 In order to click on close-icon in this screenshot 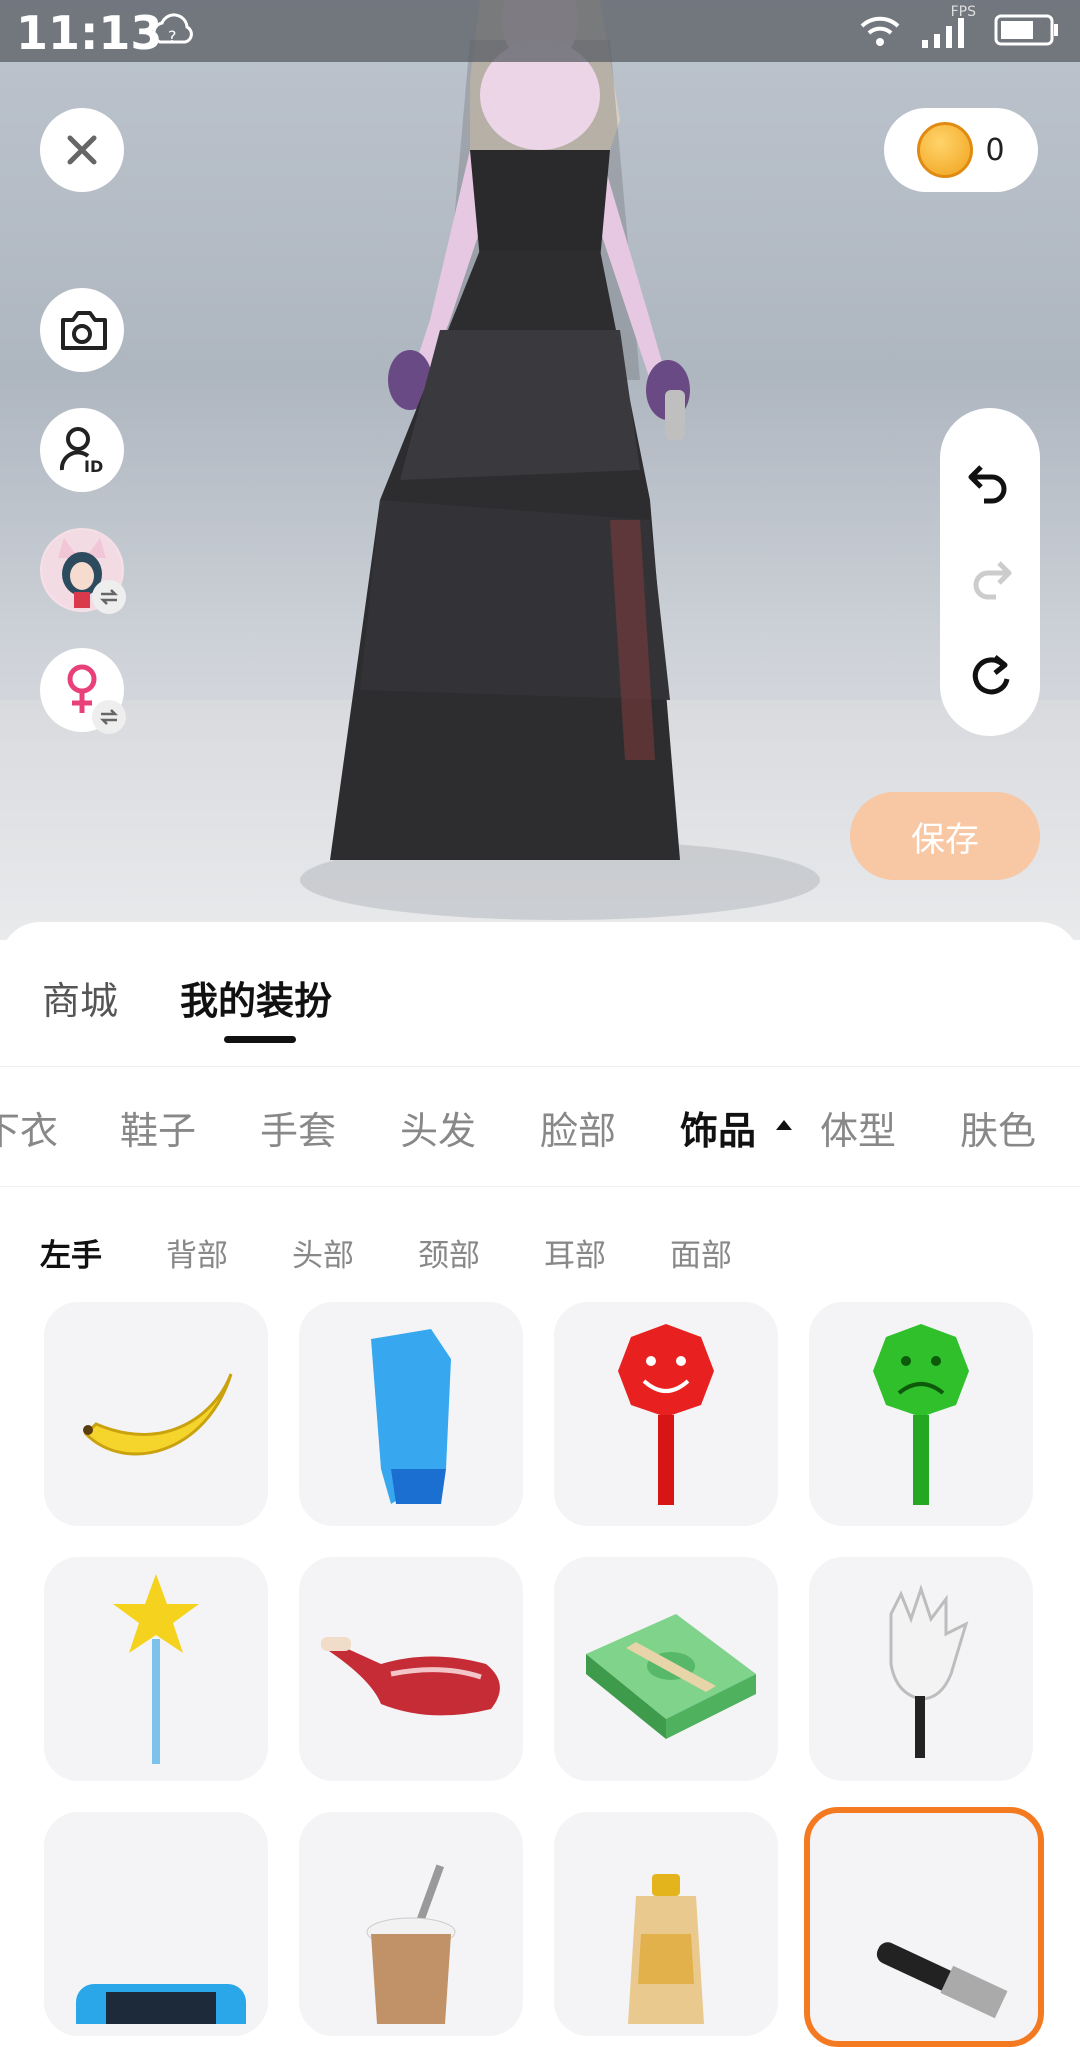, I will do `click(82, 150)`.